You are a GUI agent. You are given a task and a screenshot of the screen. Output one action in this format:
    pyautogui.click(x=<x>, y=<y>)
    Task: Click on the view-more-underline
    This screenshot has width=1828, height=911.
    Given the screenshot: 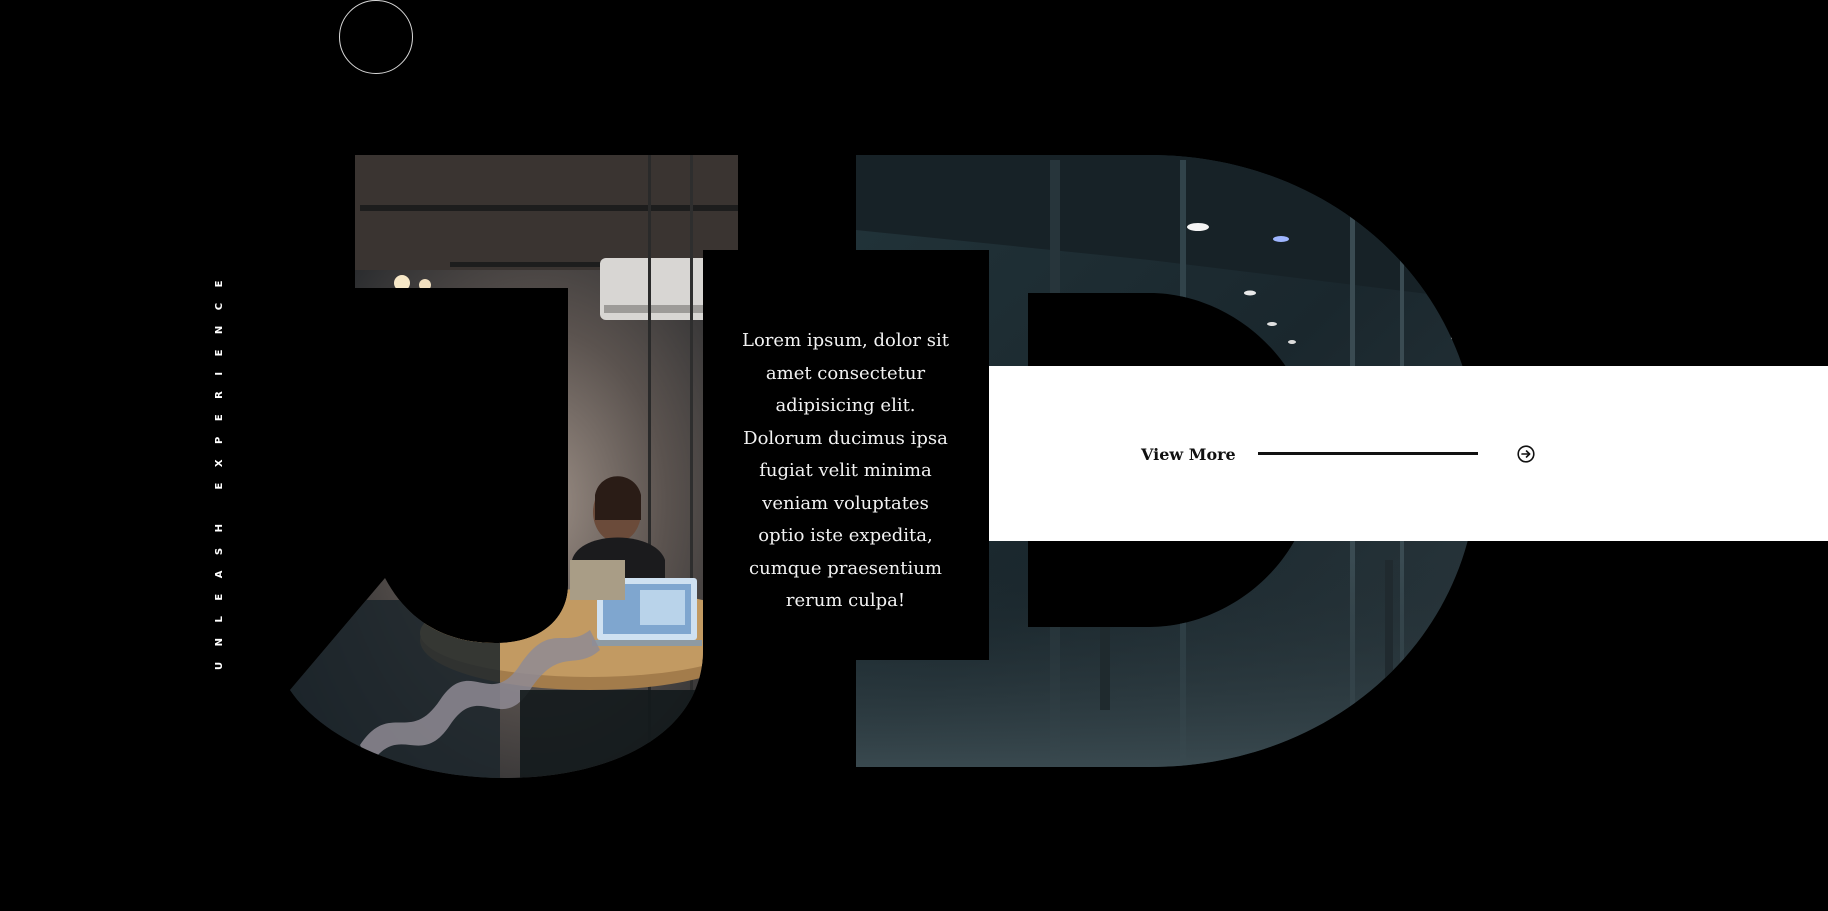 What is the action you would take?
    pyautogui.click(x=1368, y=453)
    